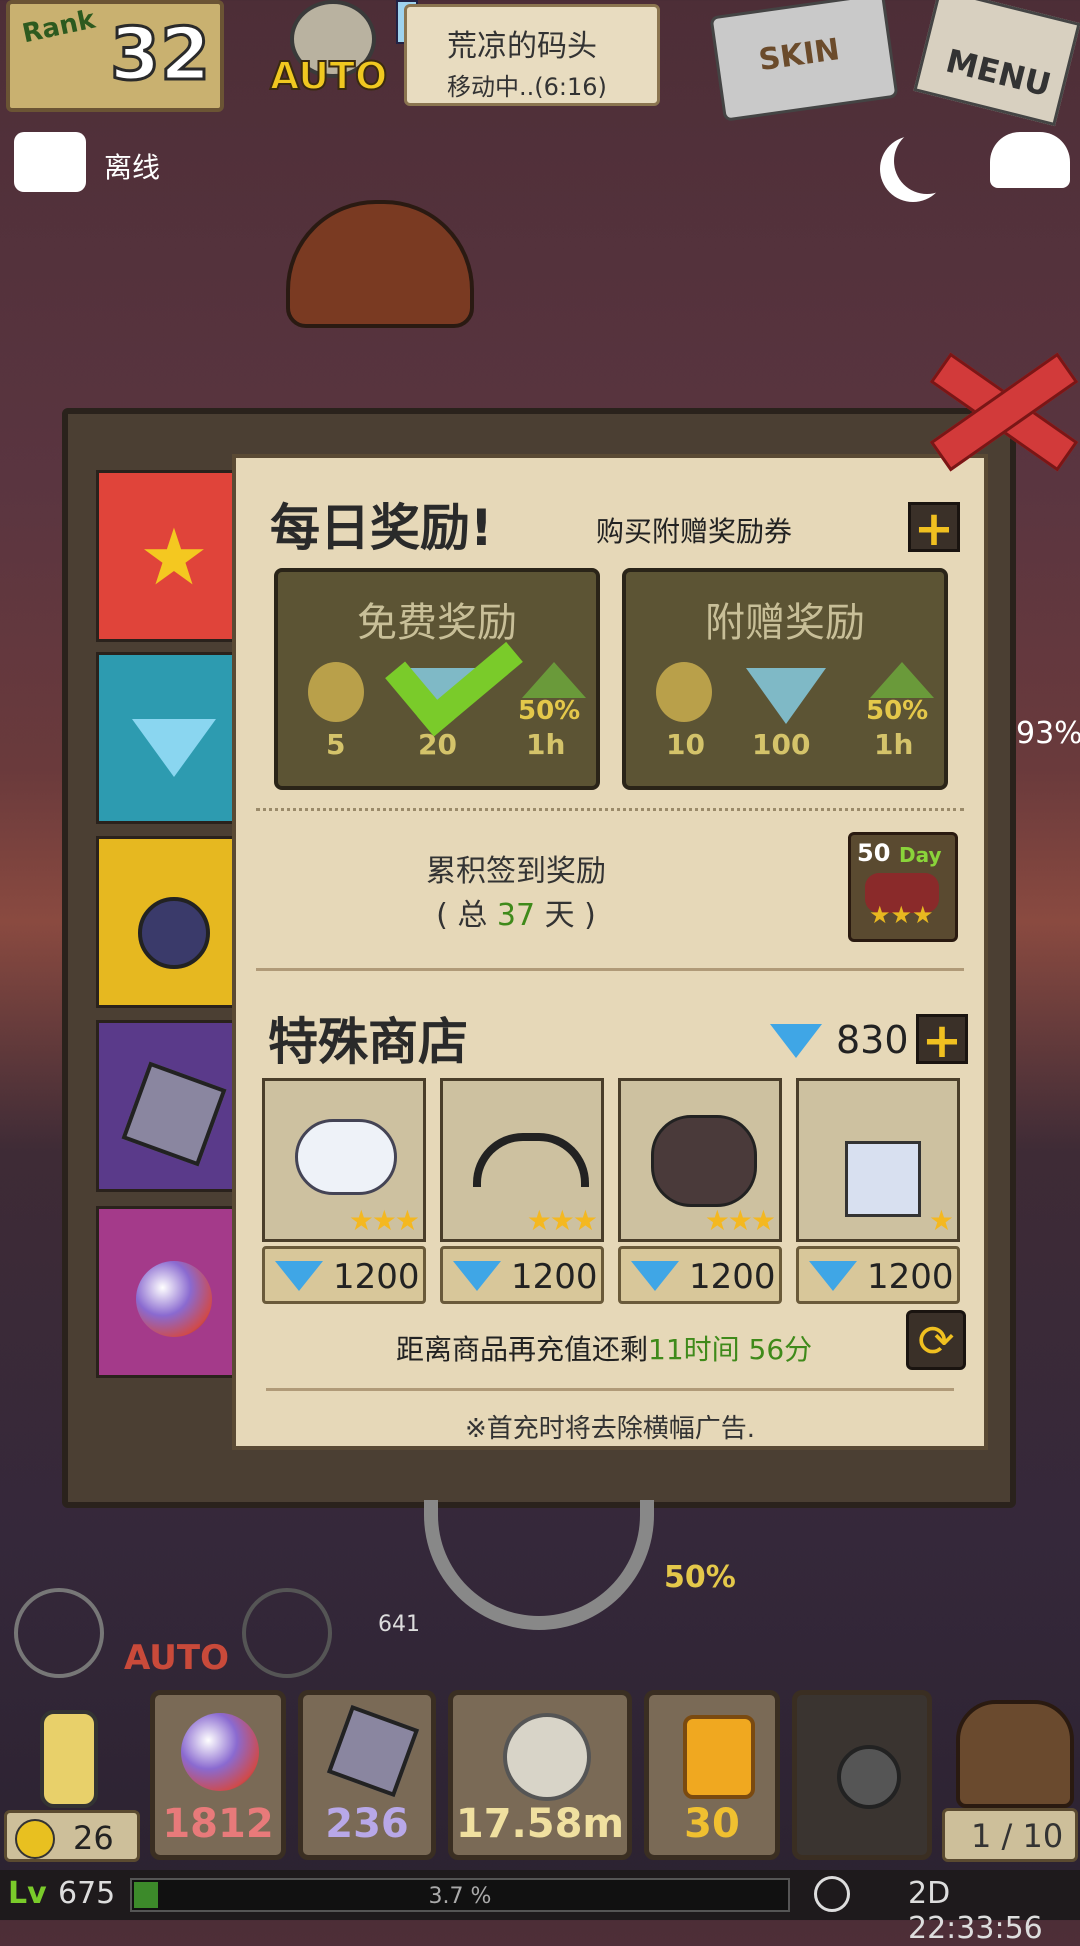 This screenshot has width=1080, height=1946. Describe the element at coordinates (894, 744) in the screenshot. I see `bonus-boost-duration: 1h` at that location.